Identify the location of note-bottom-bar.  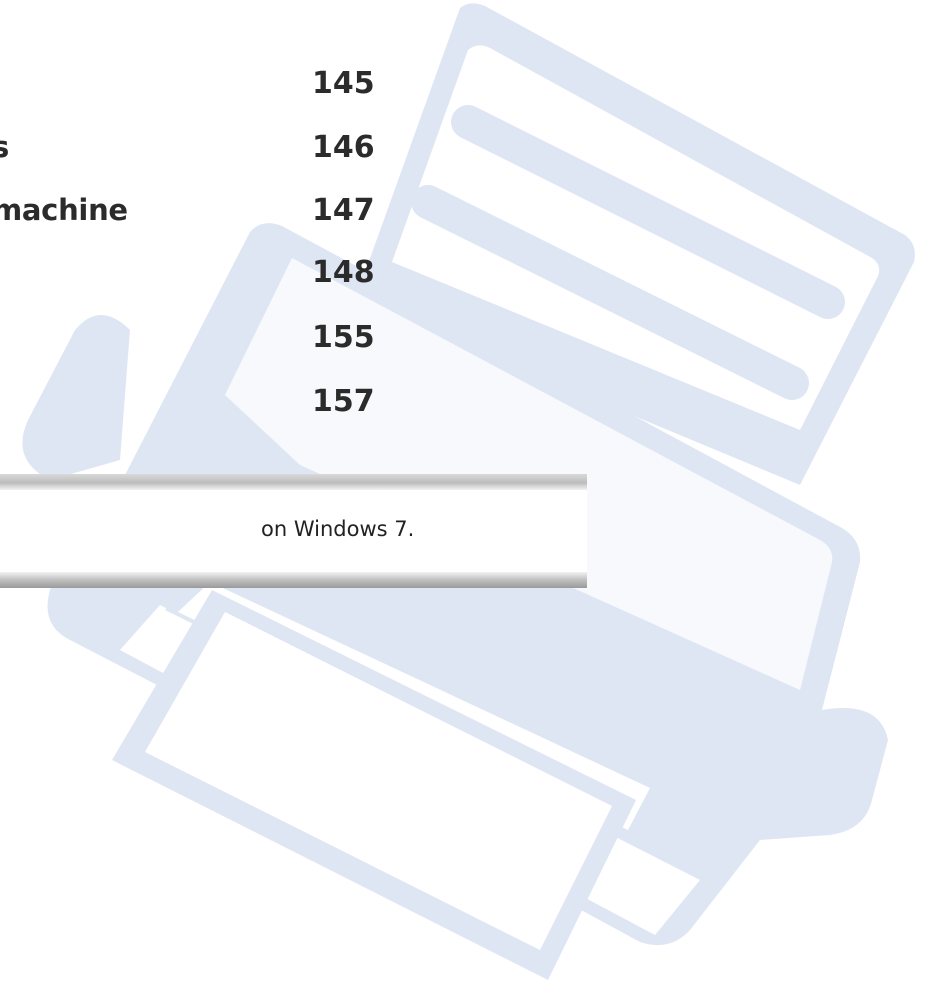
(293, 580).